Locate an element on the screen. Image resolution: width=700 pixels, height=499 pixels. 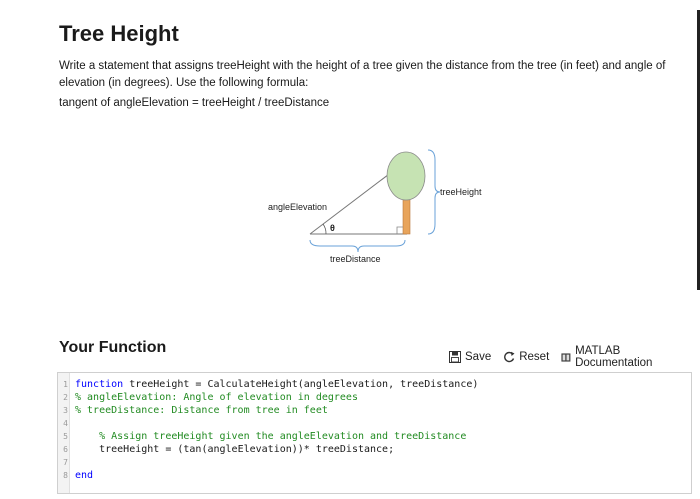
theta-symbol: θ is located at coordinates (332, 228).